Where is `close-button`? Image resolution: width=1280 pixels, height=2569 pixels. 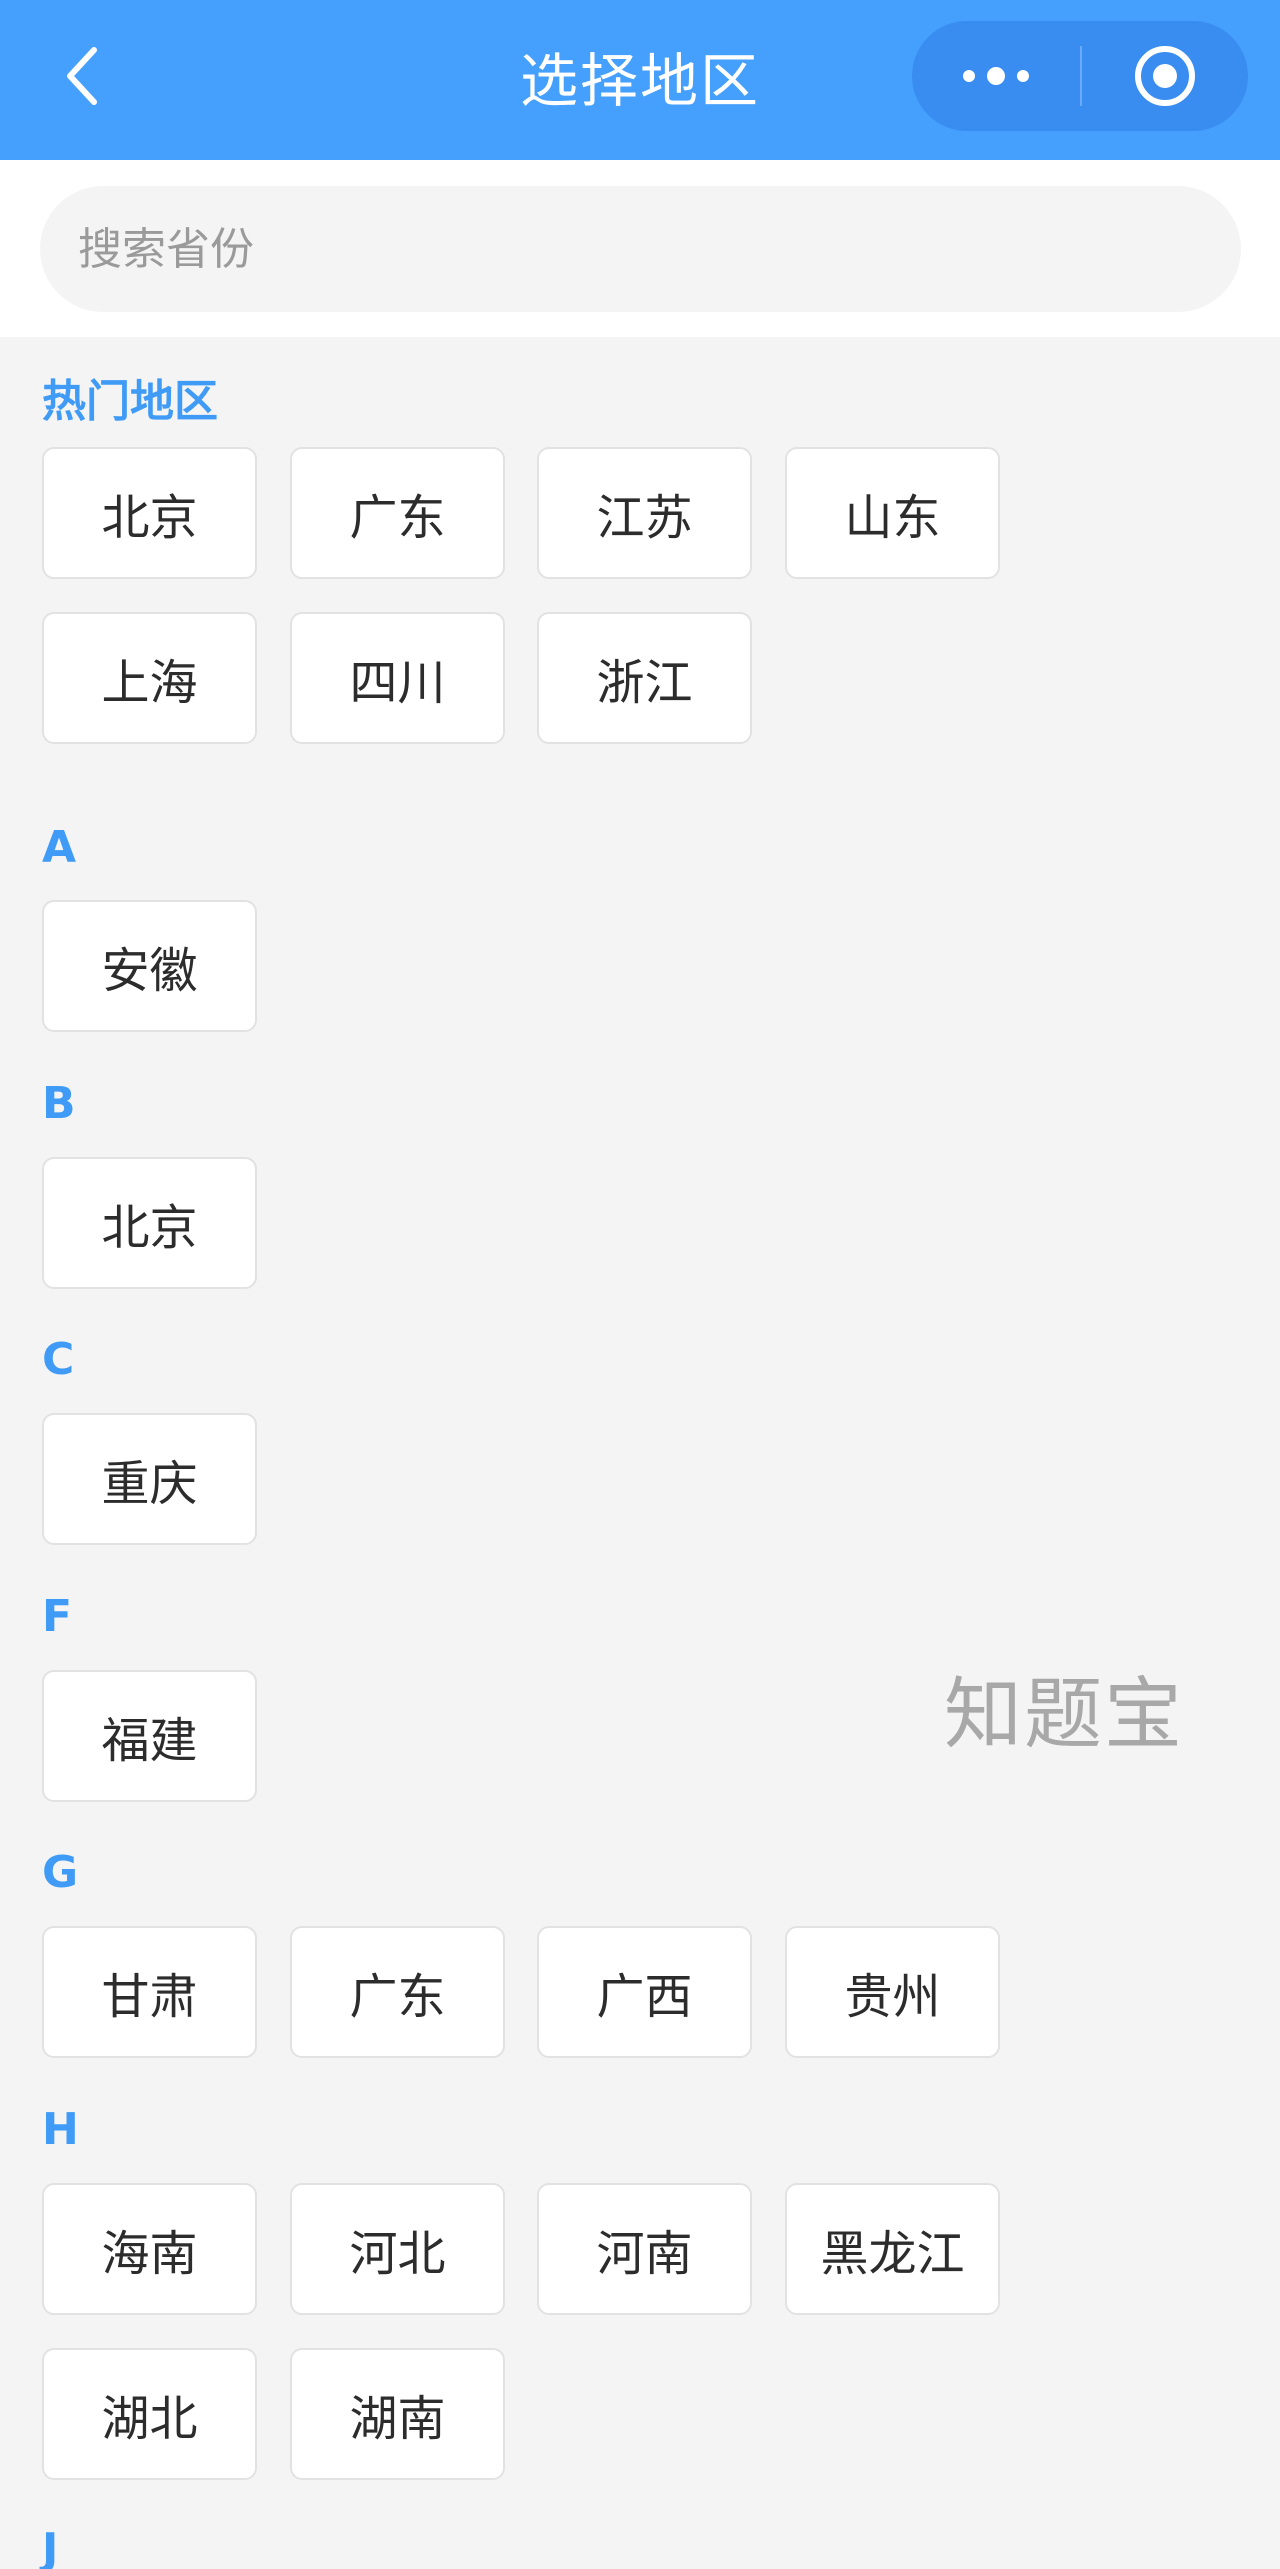
close-button is located at coordinates (1165, 76).